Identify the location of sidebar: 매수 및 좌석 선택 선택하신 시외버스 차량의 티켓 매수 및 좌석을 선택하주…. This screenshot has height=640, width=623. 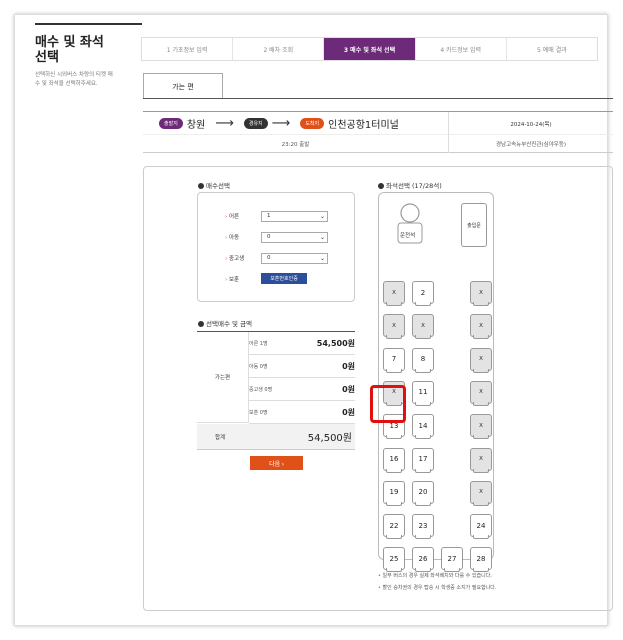
(88, 52).